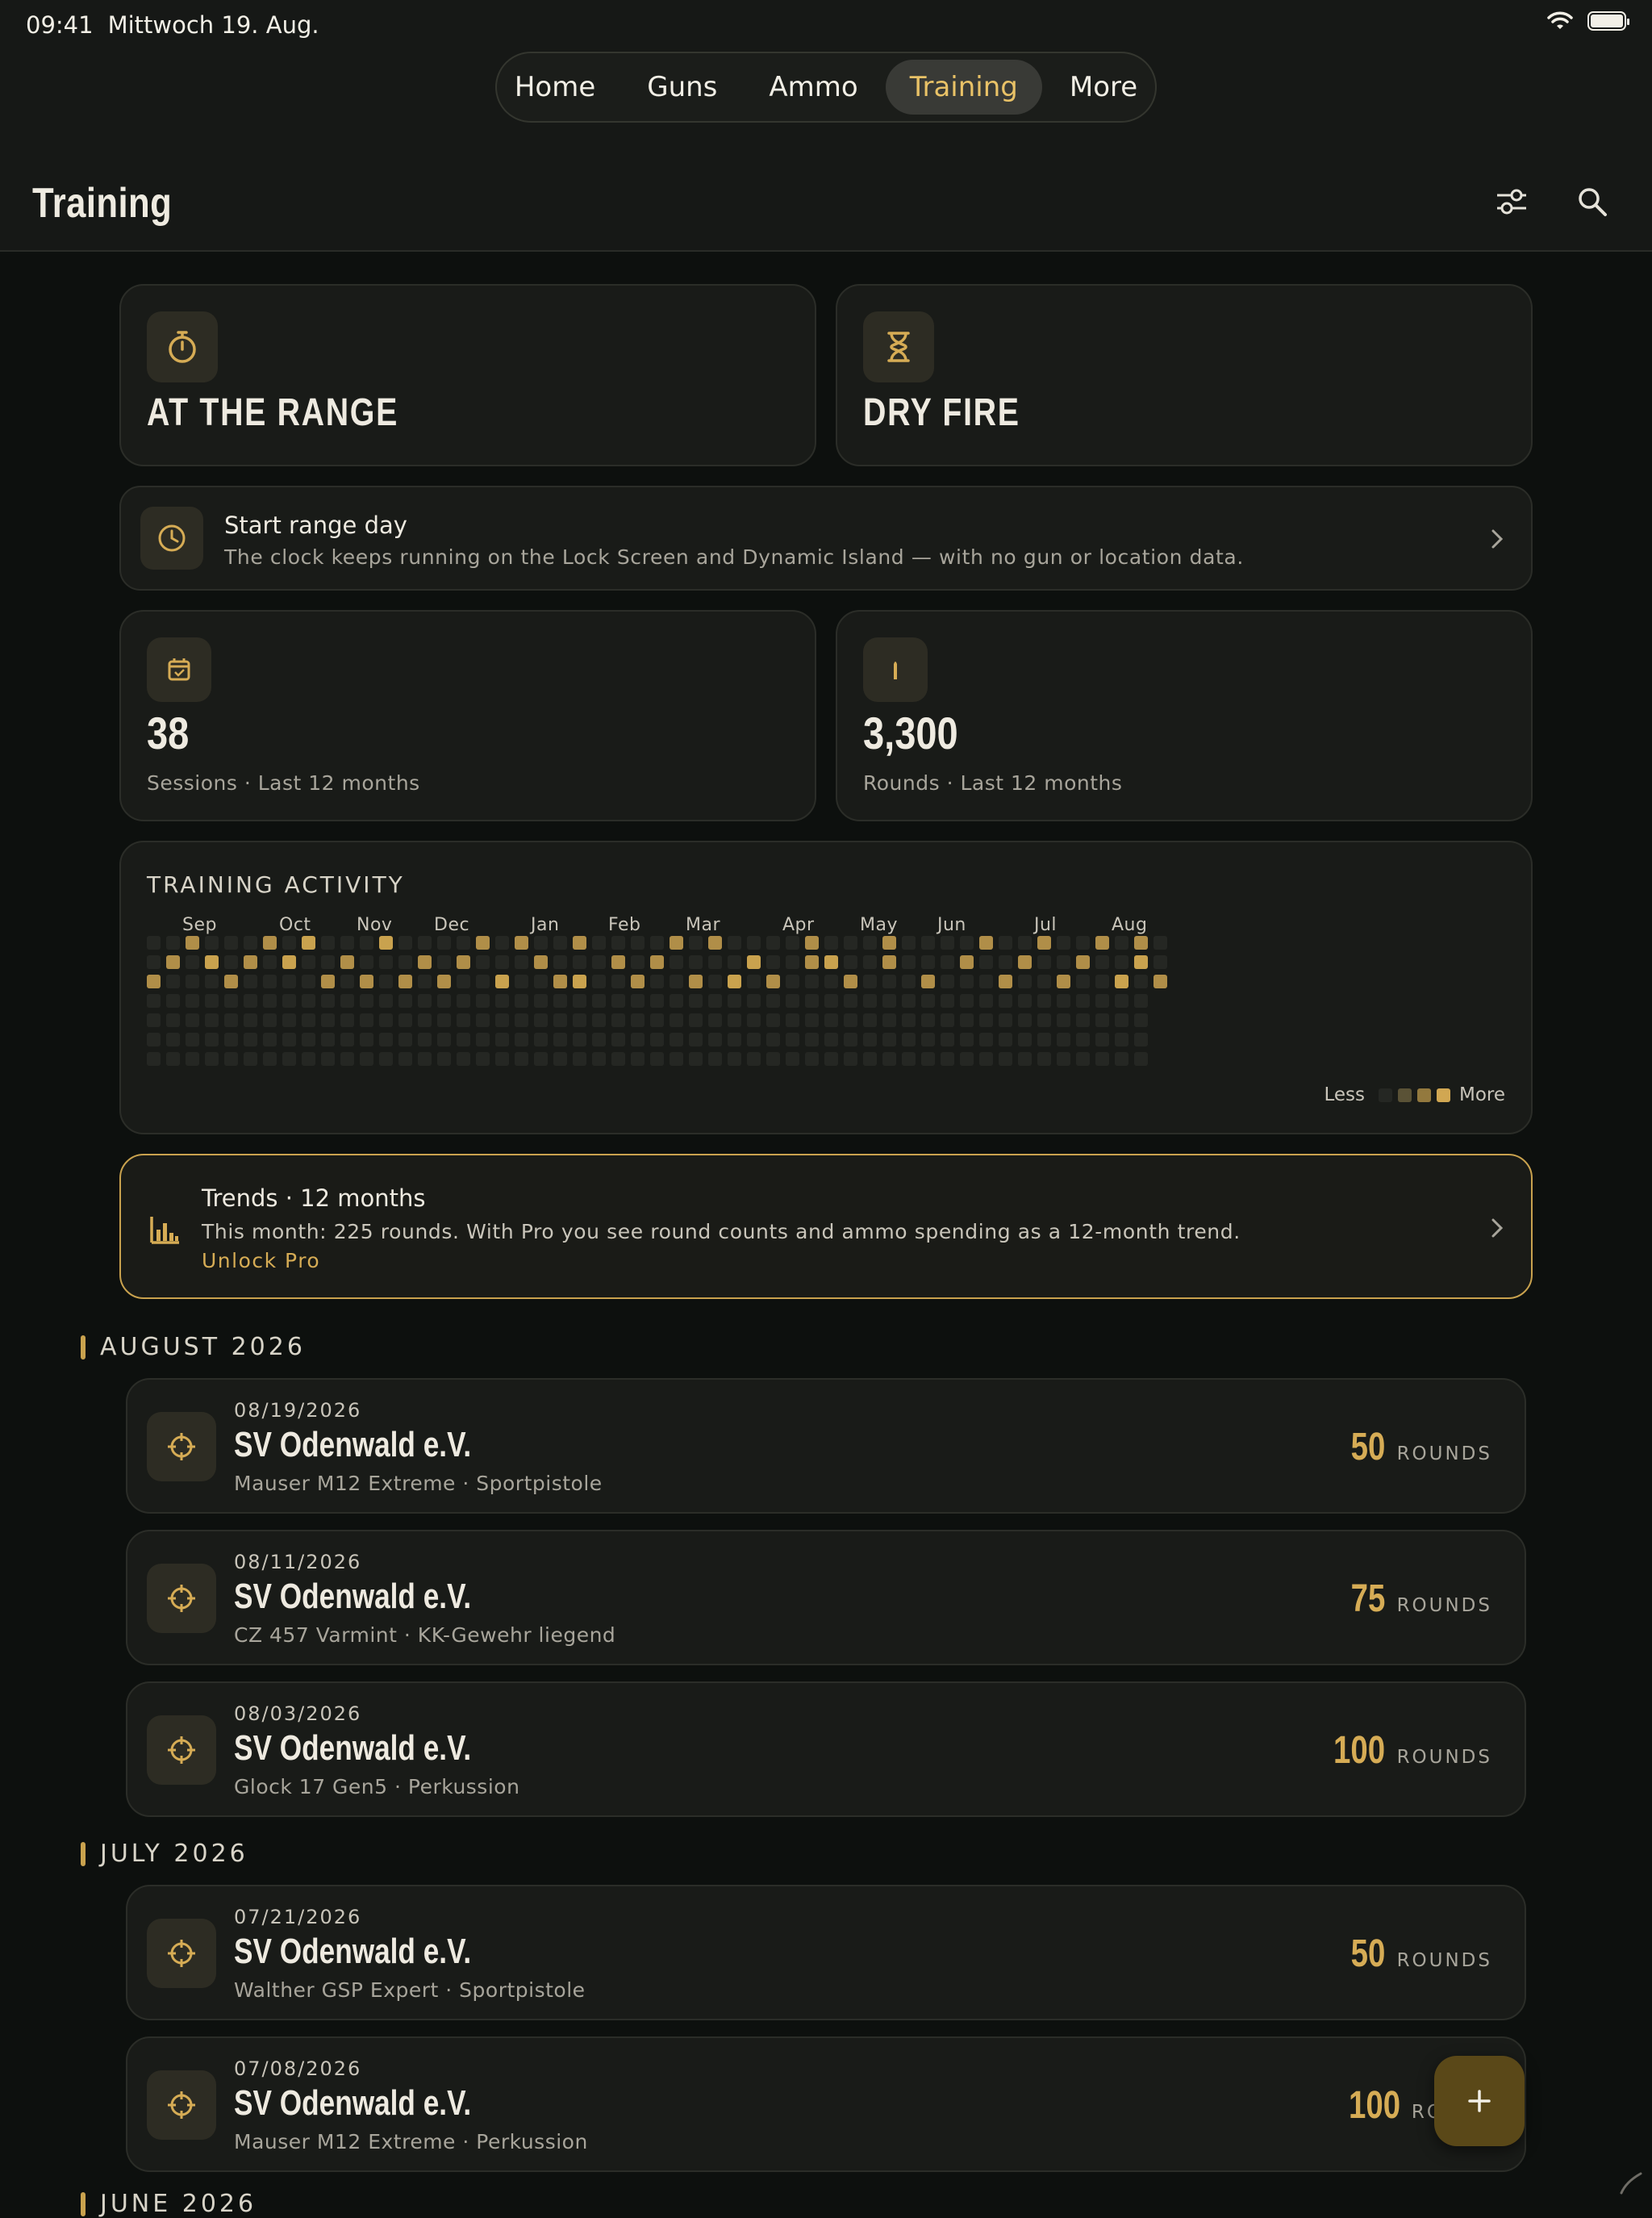 The width and height of the screenshot is (1652, 2218). Describe the element at coordinates (169, 733) in the screenshot. I see `sessions-value: 38` at that location.